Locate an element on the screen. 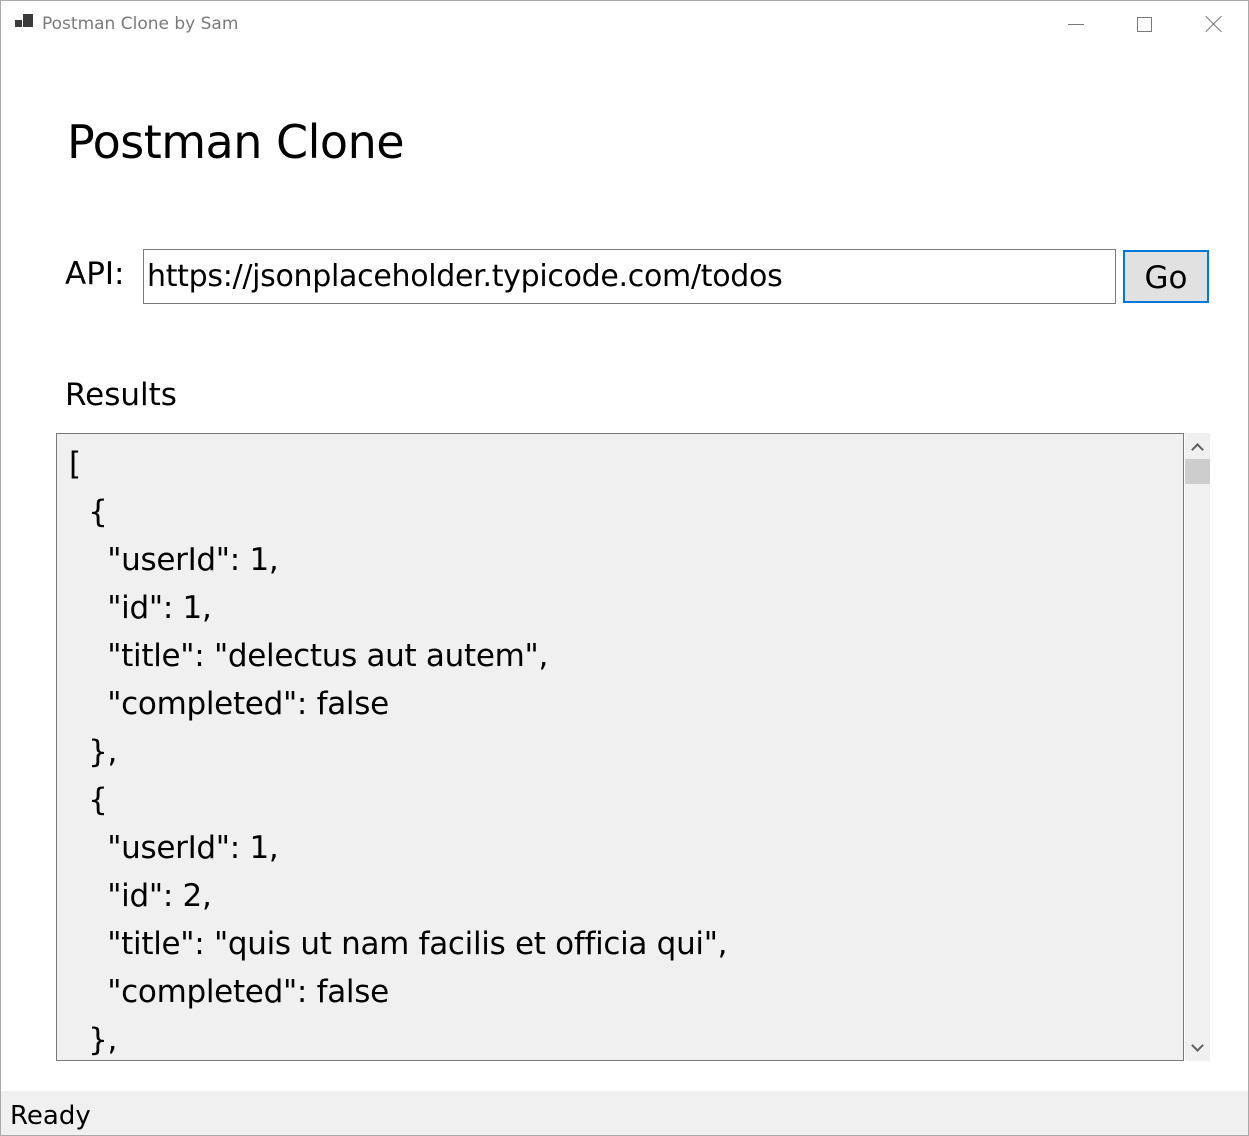 The image size is (1249, 1136). title-bar: Postman Clone by Sam is located at coordinates (624, 24).